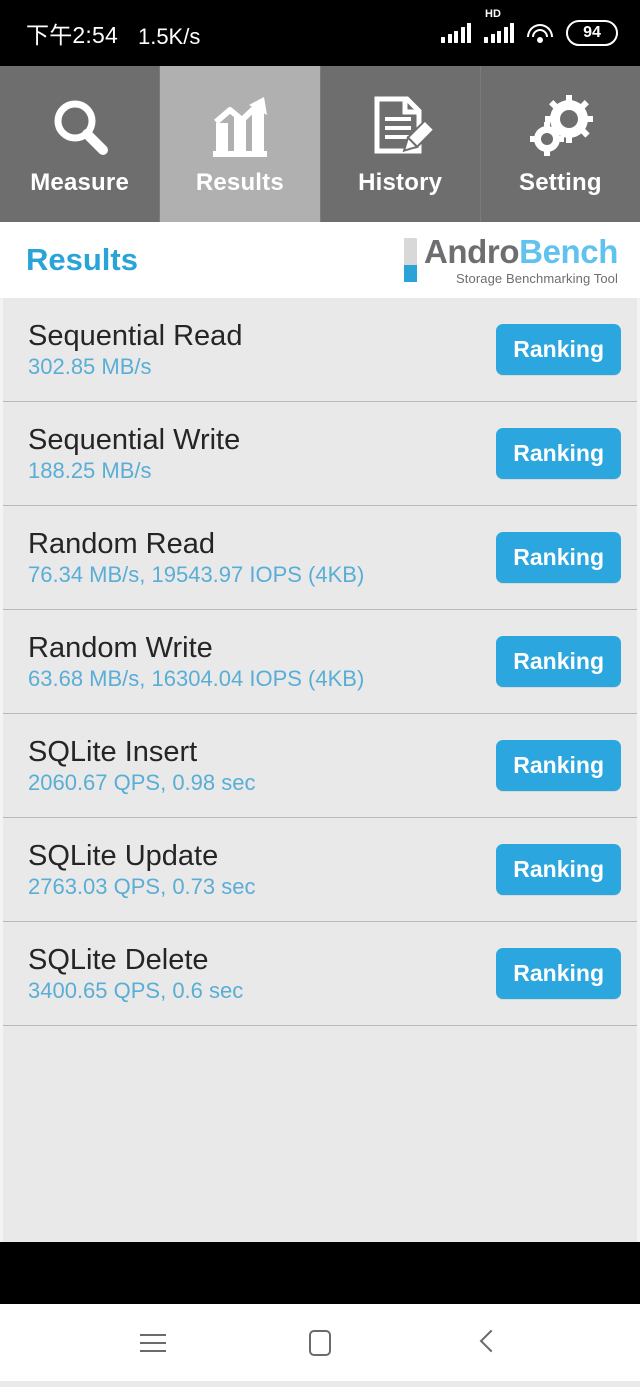  I want to click on bar-chart-trend-icon, so click(240, 128).